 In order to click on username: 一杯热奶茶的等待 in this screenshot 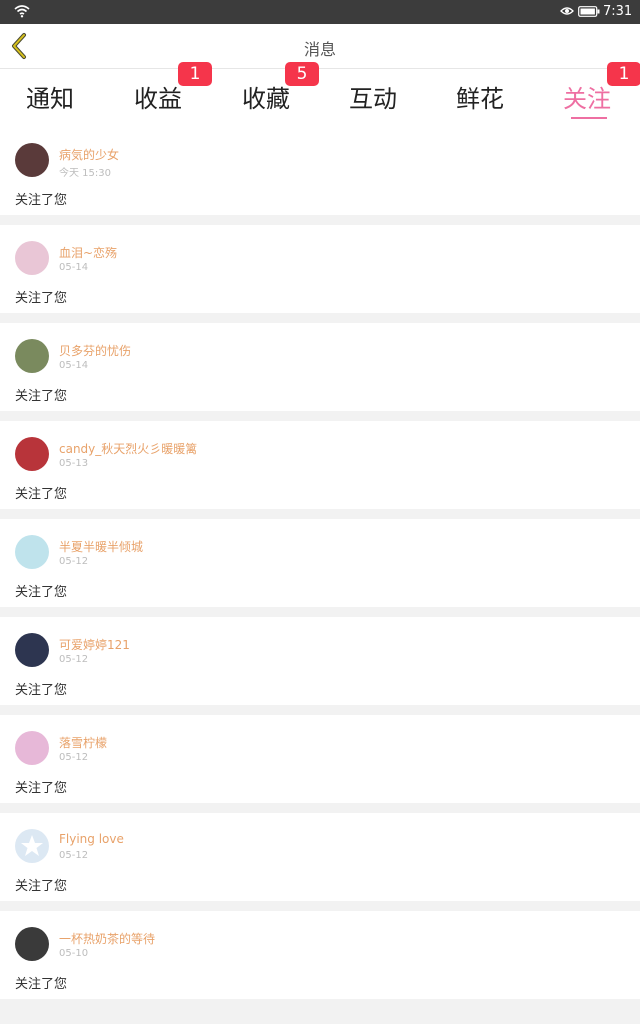, I will do `click(107, 938)`.